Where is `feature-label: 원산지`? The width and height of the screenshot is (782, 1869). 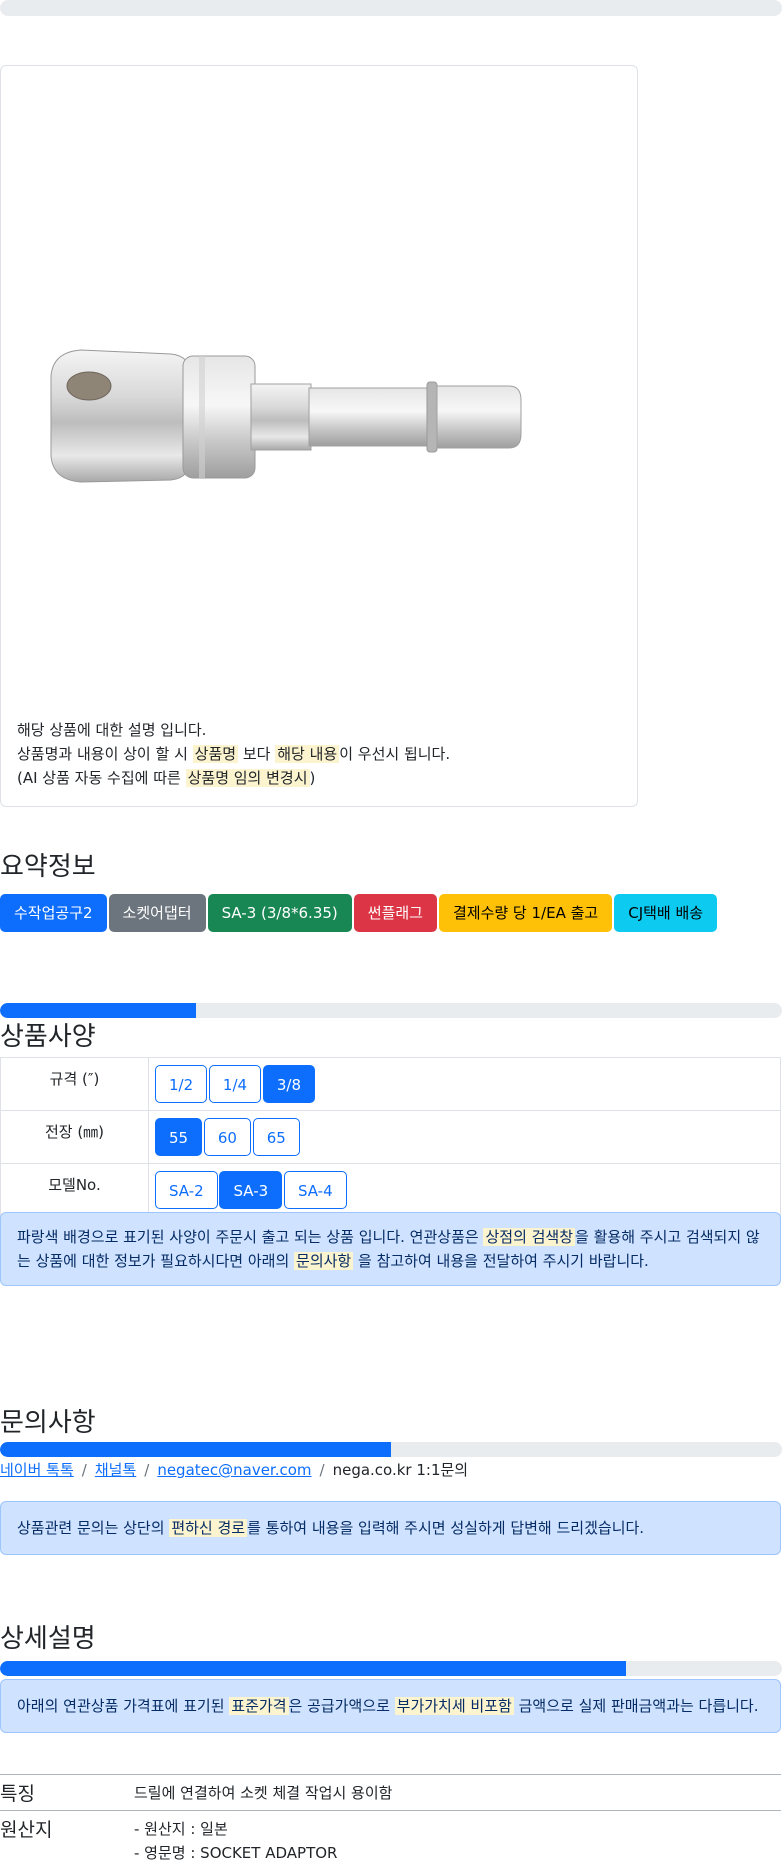
feature-label: 원산지 is located at coordinates (67, 1840).